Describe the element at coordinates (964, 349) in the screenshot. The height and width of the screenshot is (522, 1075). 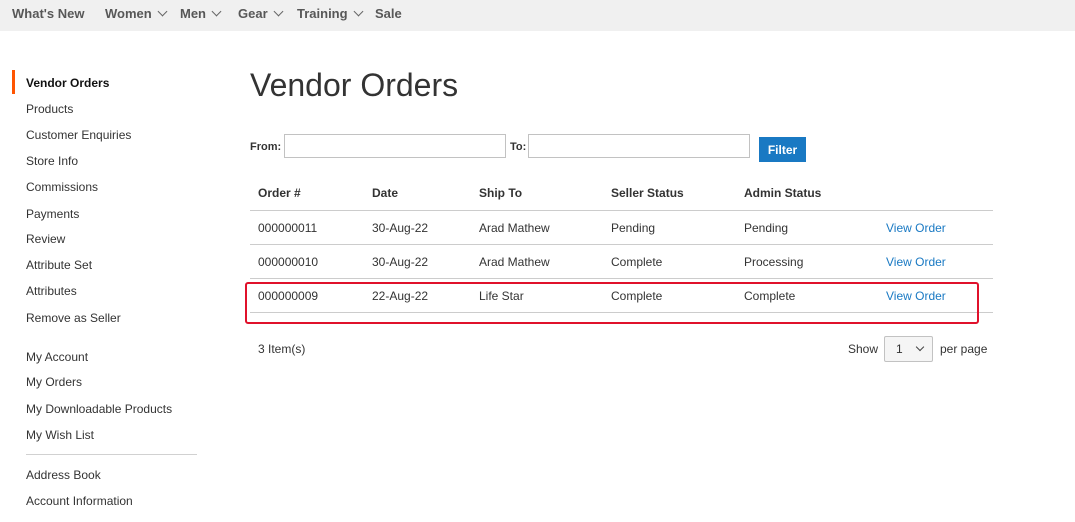
I see `per-page-label: per page` at that location.